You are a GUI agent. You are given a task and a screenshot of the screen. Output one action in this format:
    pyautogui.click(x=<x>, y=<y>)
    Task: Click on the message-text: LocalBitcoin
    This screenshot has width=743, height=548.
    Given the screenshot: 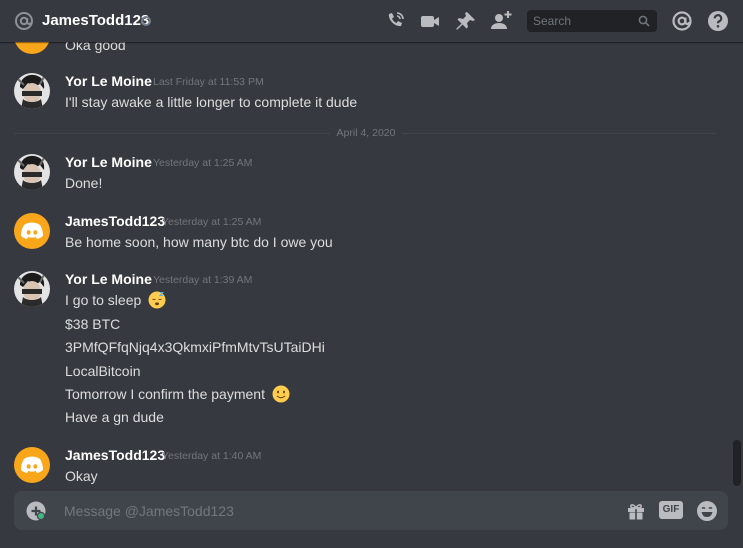 What is the action you would take?
    pyautogui.click(x=103, y=371)
    